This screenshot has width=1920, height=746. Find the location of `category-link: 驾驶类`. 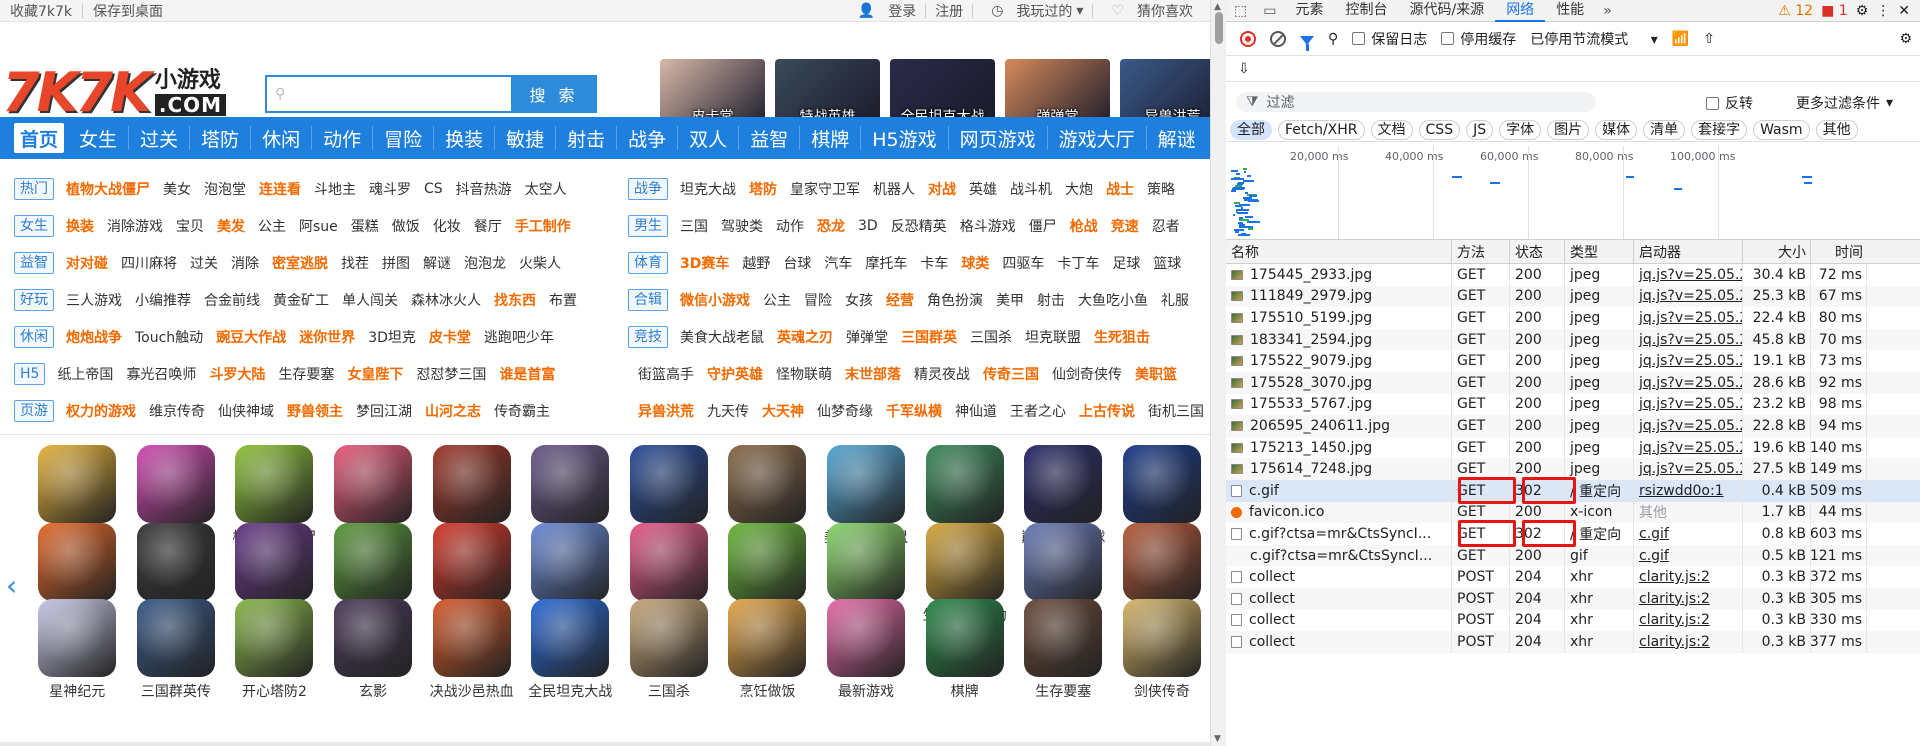

category-link: 驾驶类 is located at coordinates (742, 226).